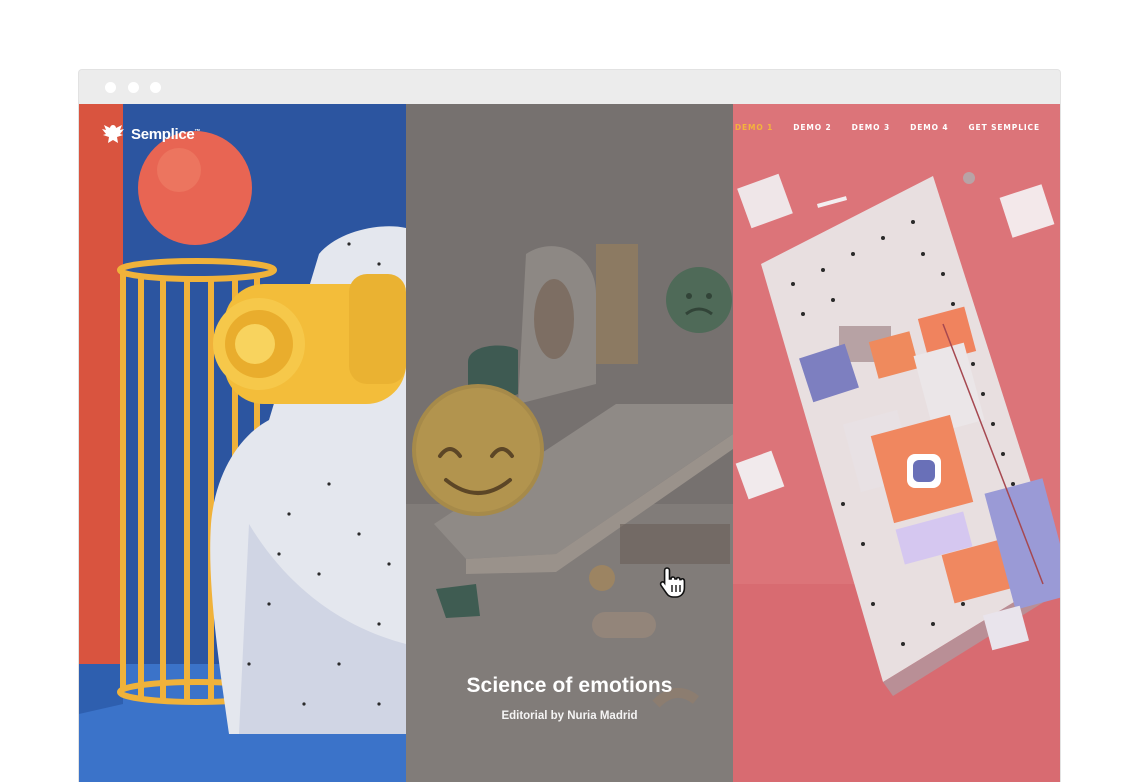  I want to click on nav-demo-3: DEMO 3, so click(871, 127).